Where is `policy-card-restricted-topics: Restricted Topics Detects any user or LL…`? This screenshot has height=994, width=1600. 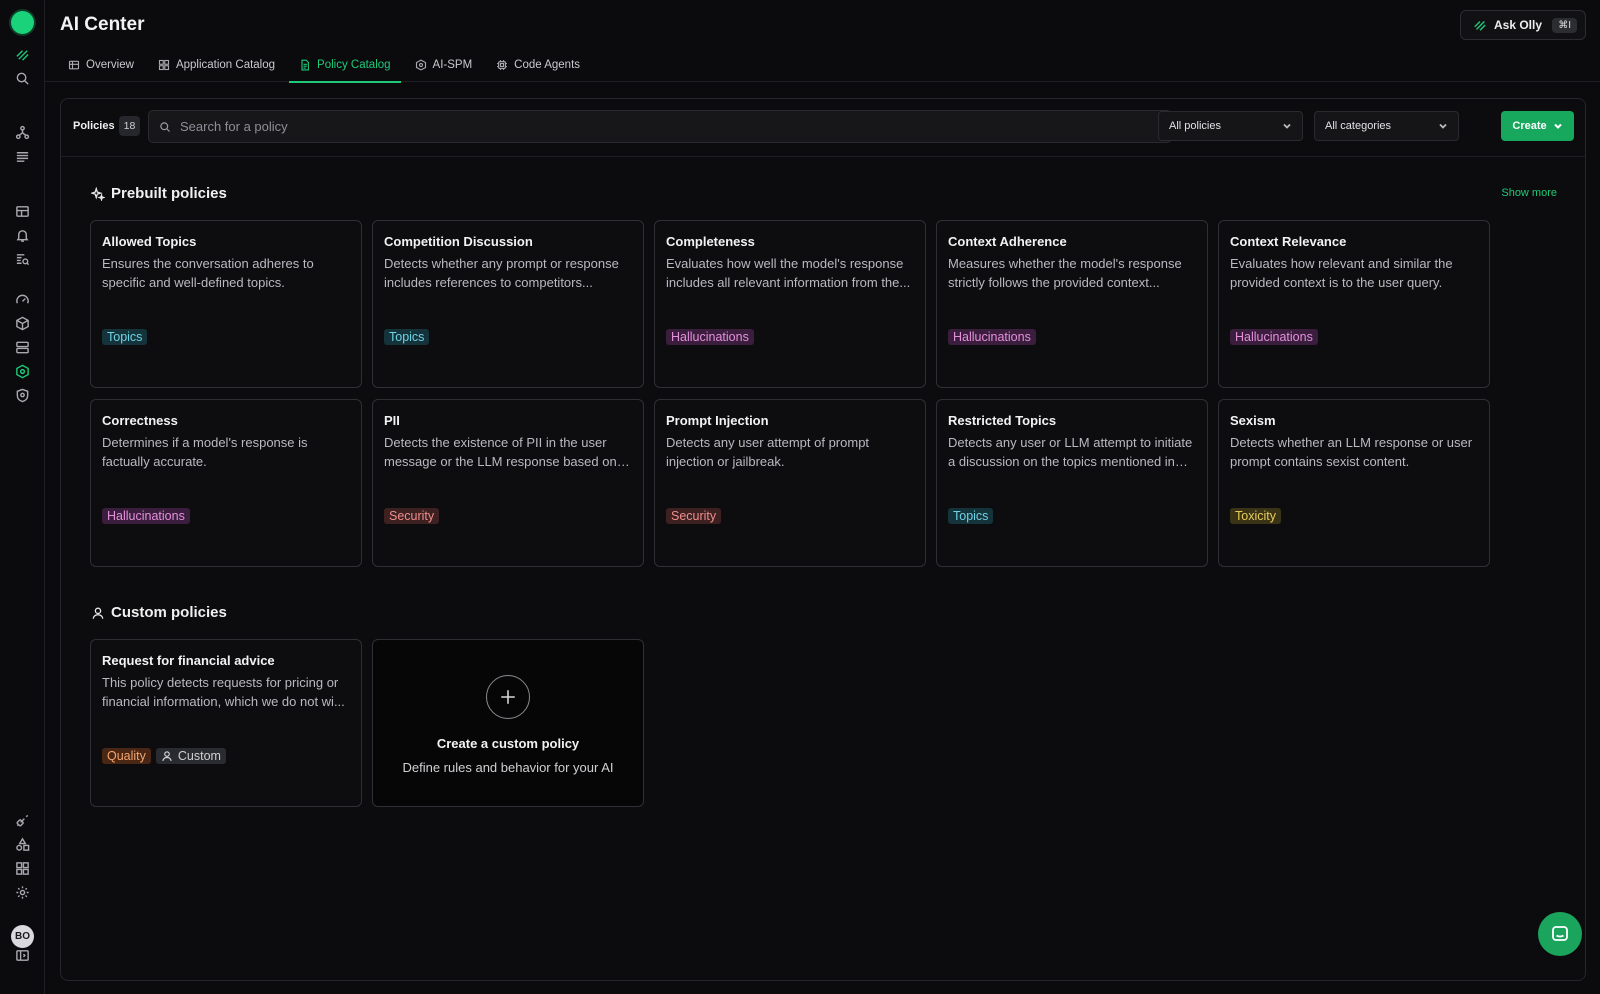
policy-card-restricted-topics: Restricted Topics Detects any user or LL… is located at coordinates (1072, 483).